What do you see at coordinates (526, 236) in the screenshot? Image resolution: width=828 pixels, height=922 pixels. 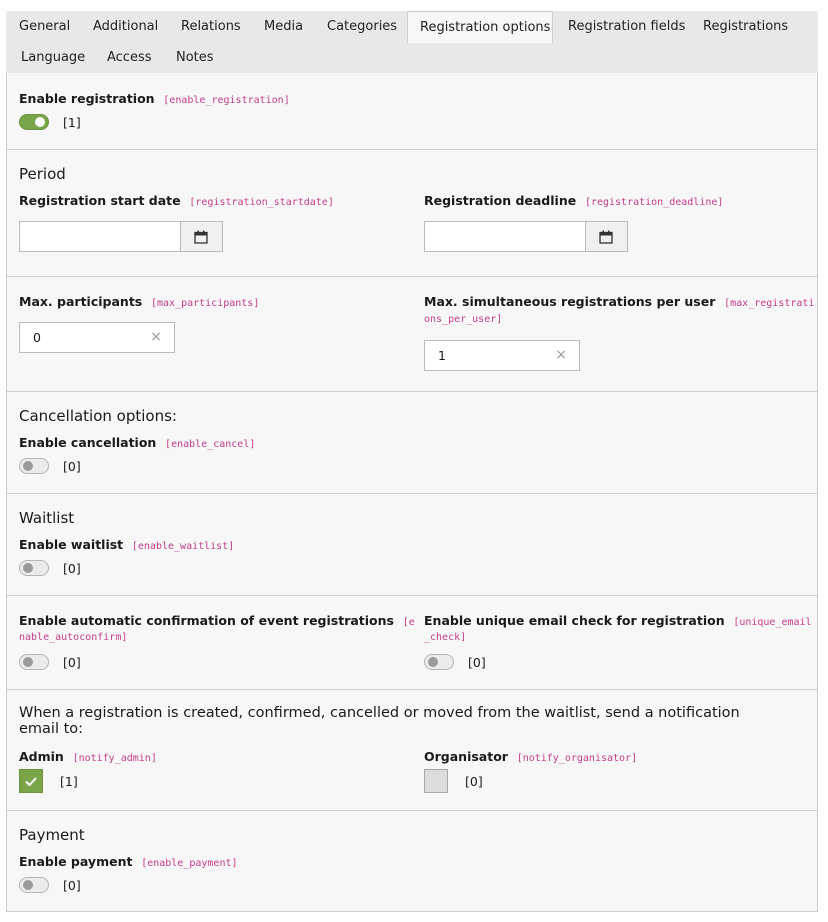 I see `registration-deadline-input` at bounding box center [526, 236].